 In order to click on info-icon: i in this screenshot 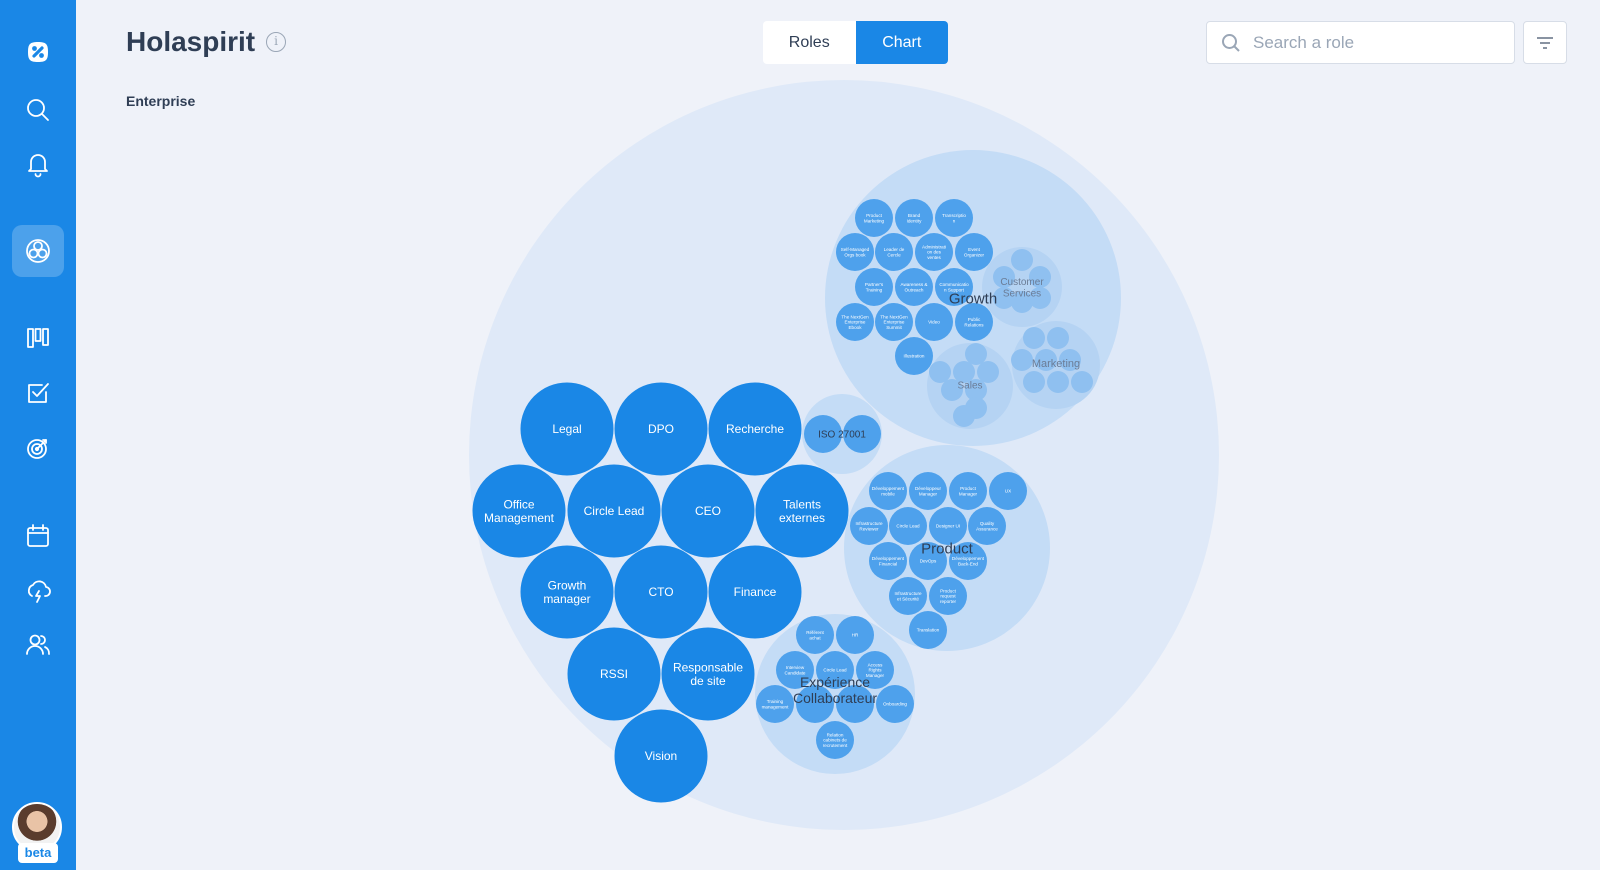, I will do `click(276, 42)`.